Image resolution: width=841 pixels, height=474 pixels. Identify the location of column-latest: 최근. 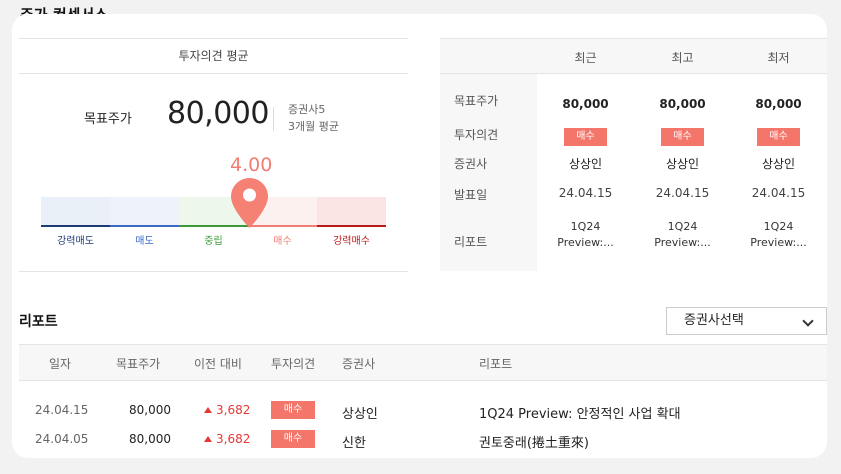
(585, 58).